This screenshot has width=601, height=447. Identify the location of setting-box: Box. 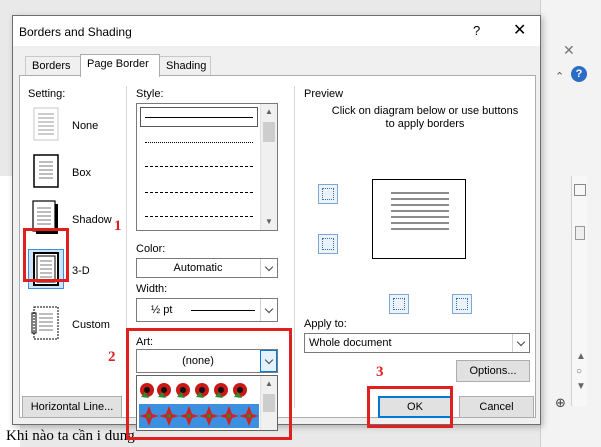
(70, 177).